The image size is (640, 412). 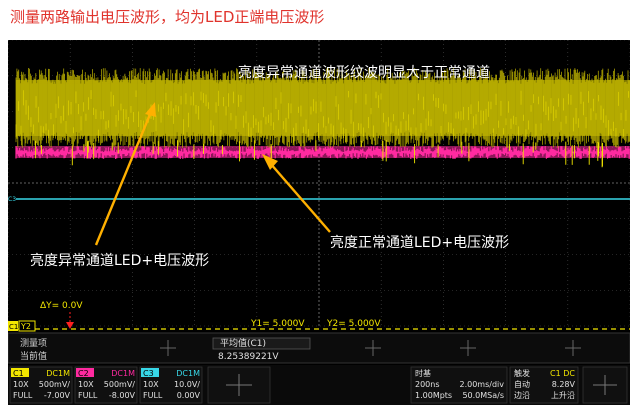 I want to click on trigger-panel: 触发 C1 DC 自动 8.28V 边沿 上升沿, so click(x=544, y=385).